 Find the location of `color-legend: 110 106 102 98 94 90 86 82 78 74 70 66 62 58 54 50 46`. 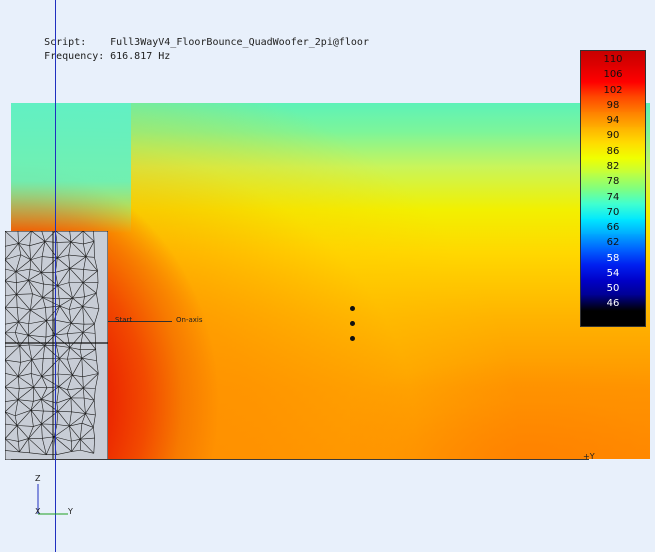

color-legend: 110 106 102 98 94 90 86 82 78 74 70 66 62 58 54 50 46 is located at coordinates (613, 188).